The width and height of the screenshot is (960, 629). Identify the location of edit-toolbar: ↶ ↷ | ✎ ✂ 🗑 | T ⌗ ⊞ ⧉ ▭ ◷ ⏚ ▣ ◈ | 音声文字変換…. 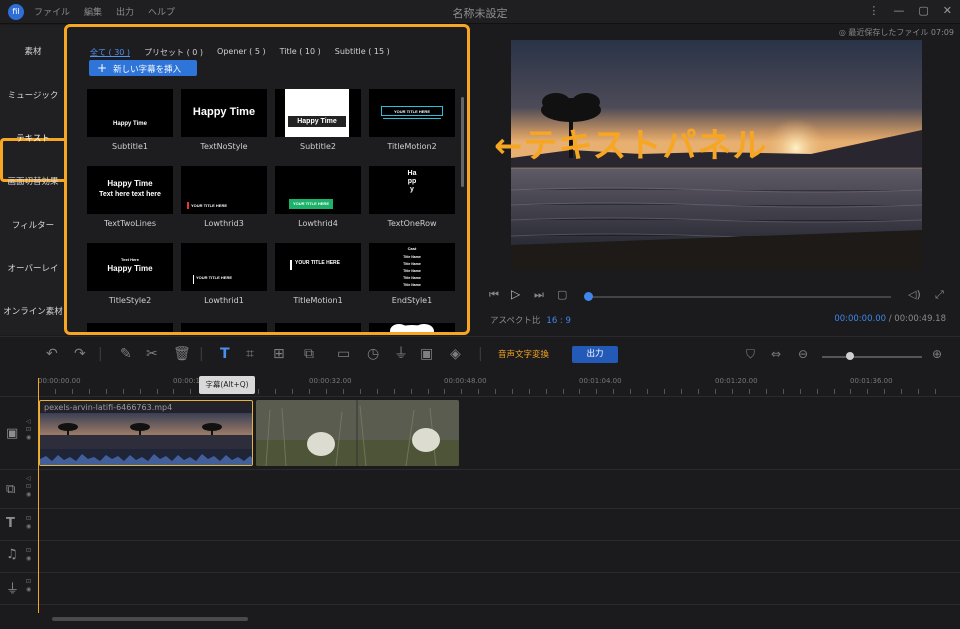
(480, 354).